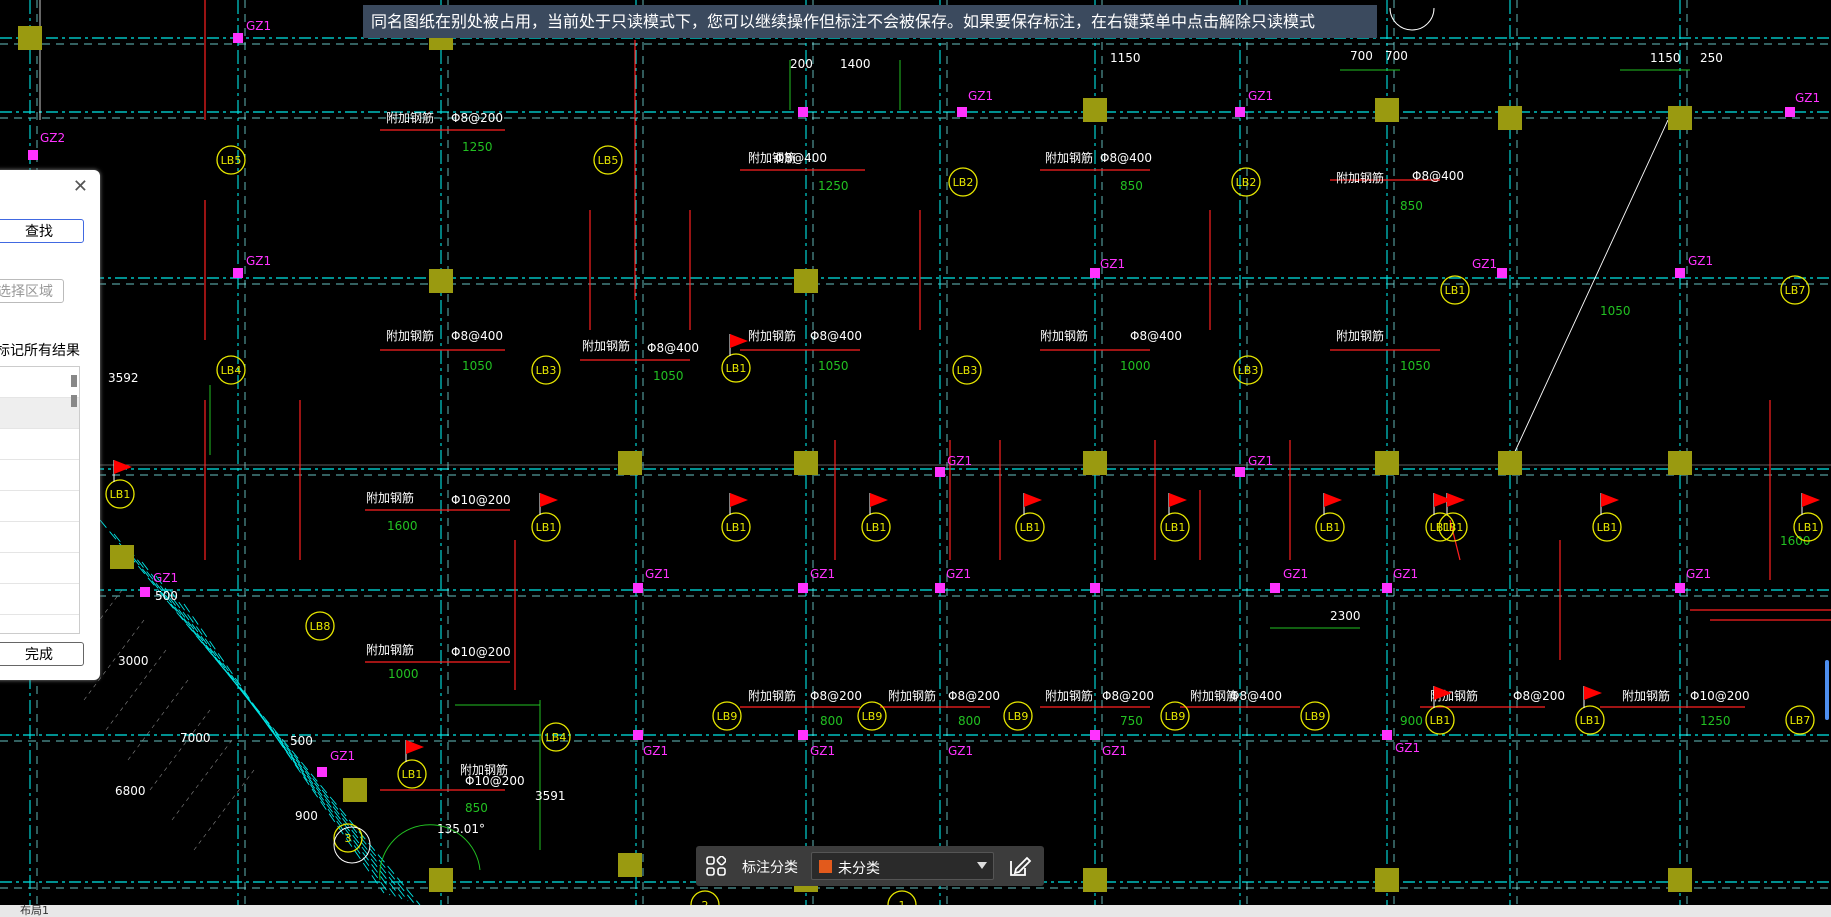 This screenshot has height=917, width=1831. I want to click on dimension-label: 1000, so click(403, 674).